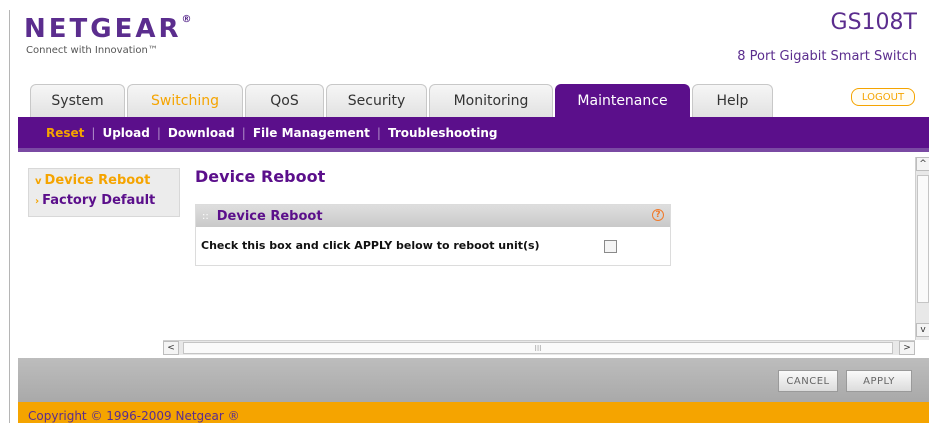  What do you see at coordinates (269, 216) in the screenshot?
I see `panel-title: Device Reboot` at bounding box center [269, 216].